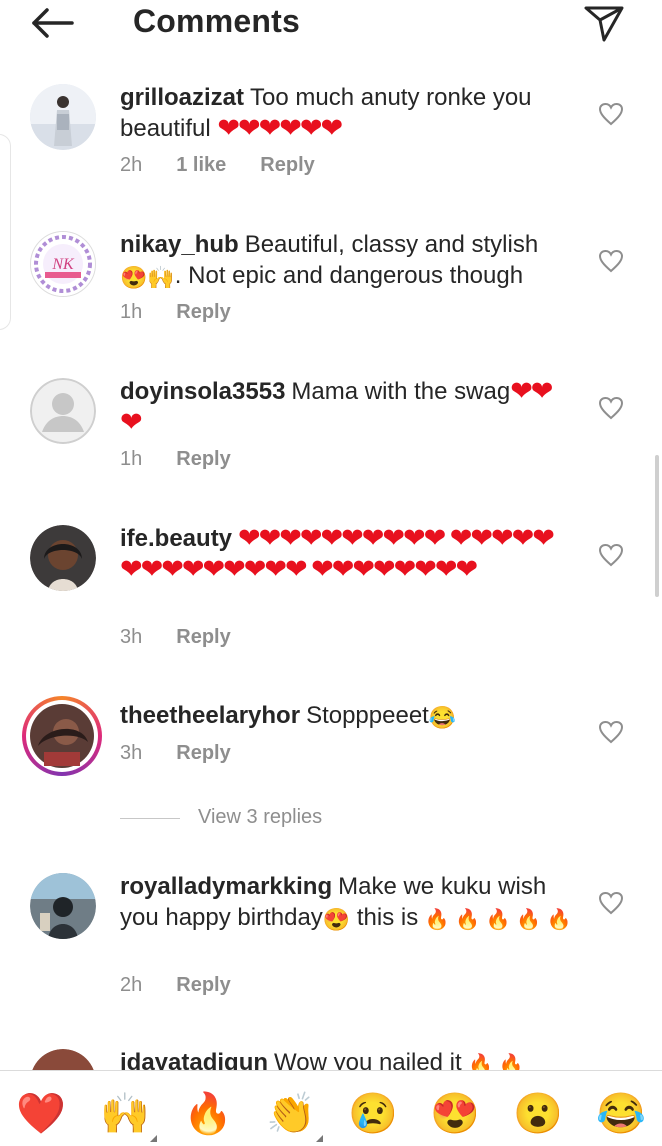  Describe the element at coordinates (147, 277) in the screenshot. I see `heart-eyes-emoji: 😍🙌` at that location.